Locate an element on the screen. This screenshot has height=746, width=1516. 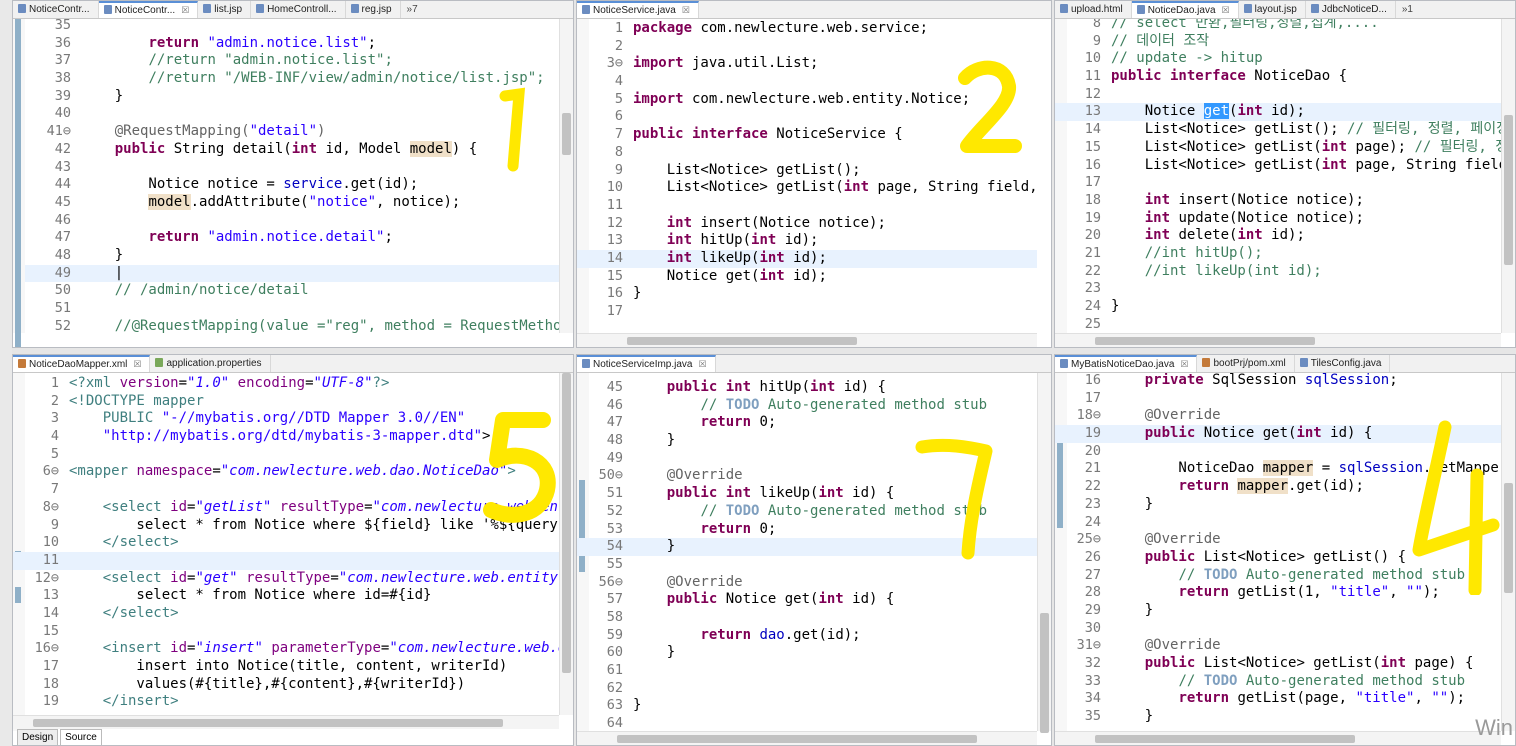
line-number: 45 is located at coordinates (62, 201).